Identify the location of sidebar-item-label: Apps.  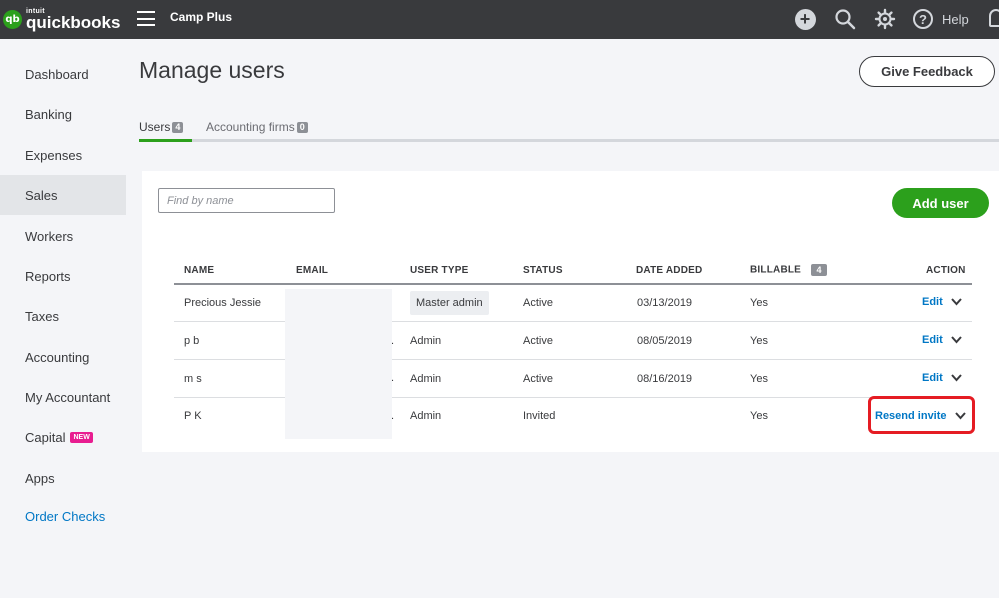
(40, 478).